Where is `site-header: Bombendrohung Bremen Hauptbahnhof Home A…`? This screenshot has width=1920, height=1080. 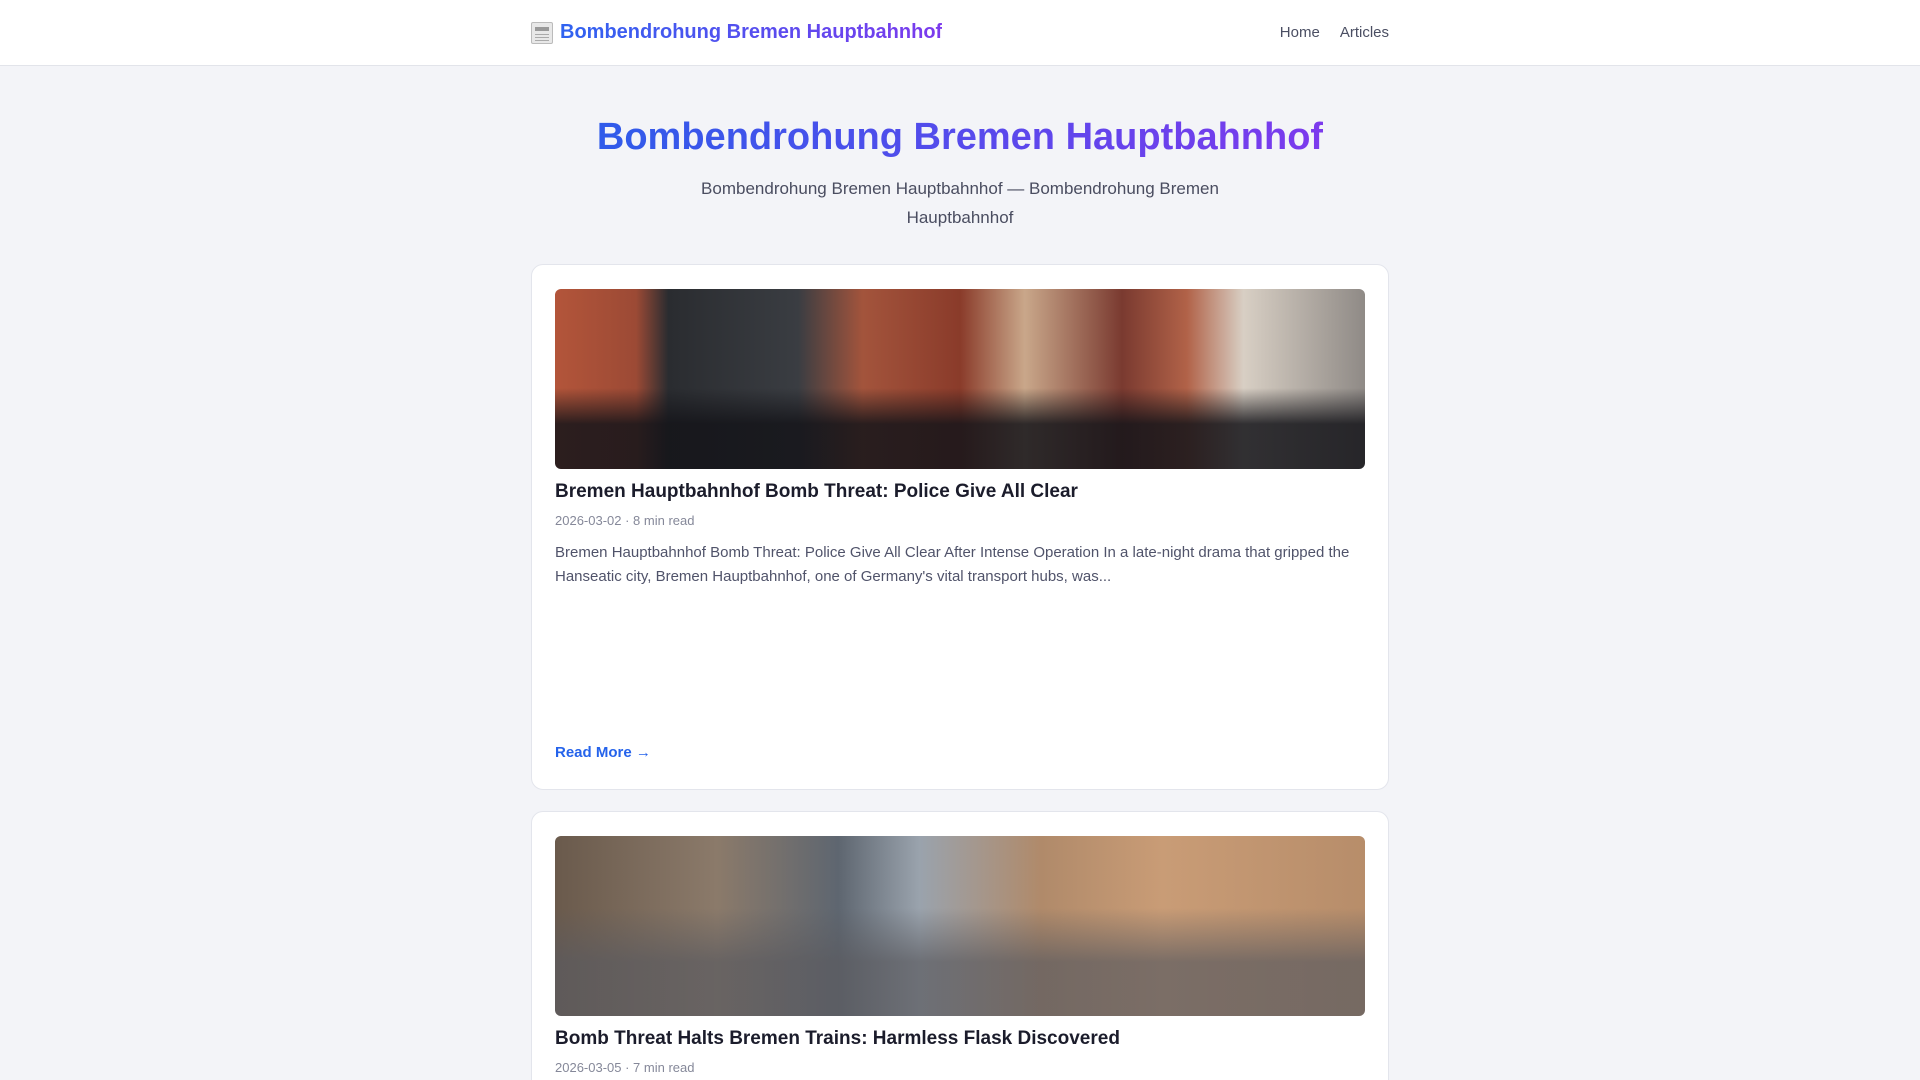 site-header: Bombendrohung Bremen Hauptbahnhof Home A… is located at coordinates (960, 33).